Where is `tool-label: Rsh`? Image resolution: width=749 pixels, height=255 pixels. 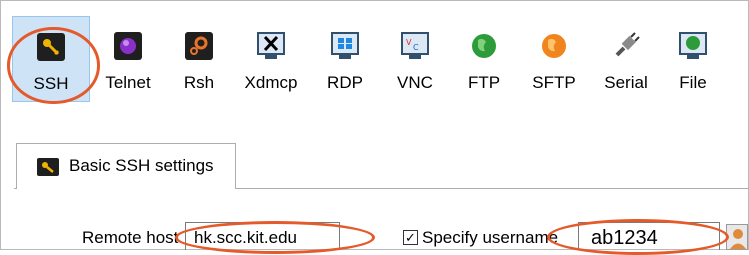 tool-label: Rsh is located at coordinates (199, 82).